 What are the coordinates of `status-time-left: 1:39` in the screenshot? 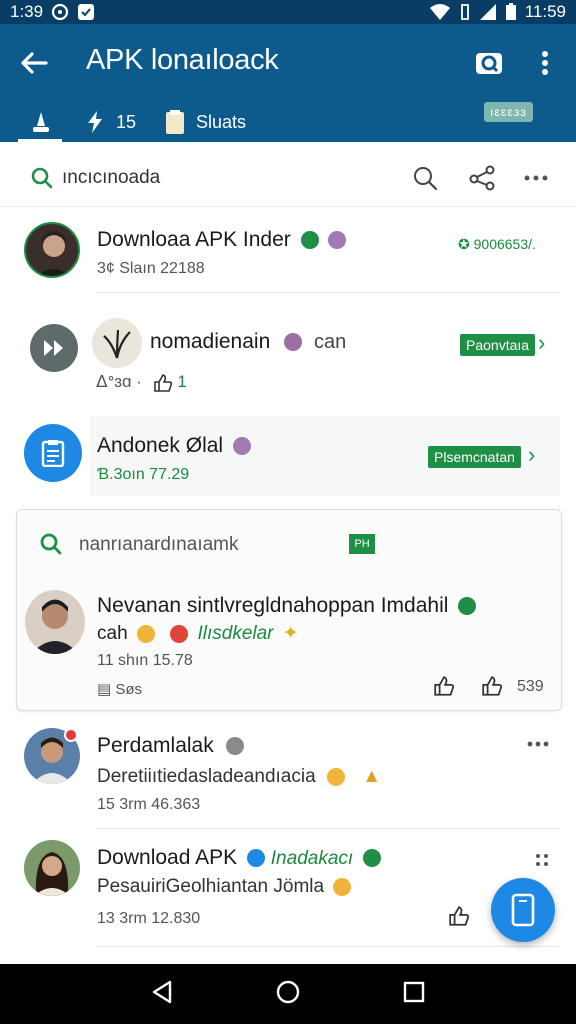 It's located at (27, 11).